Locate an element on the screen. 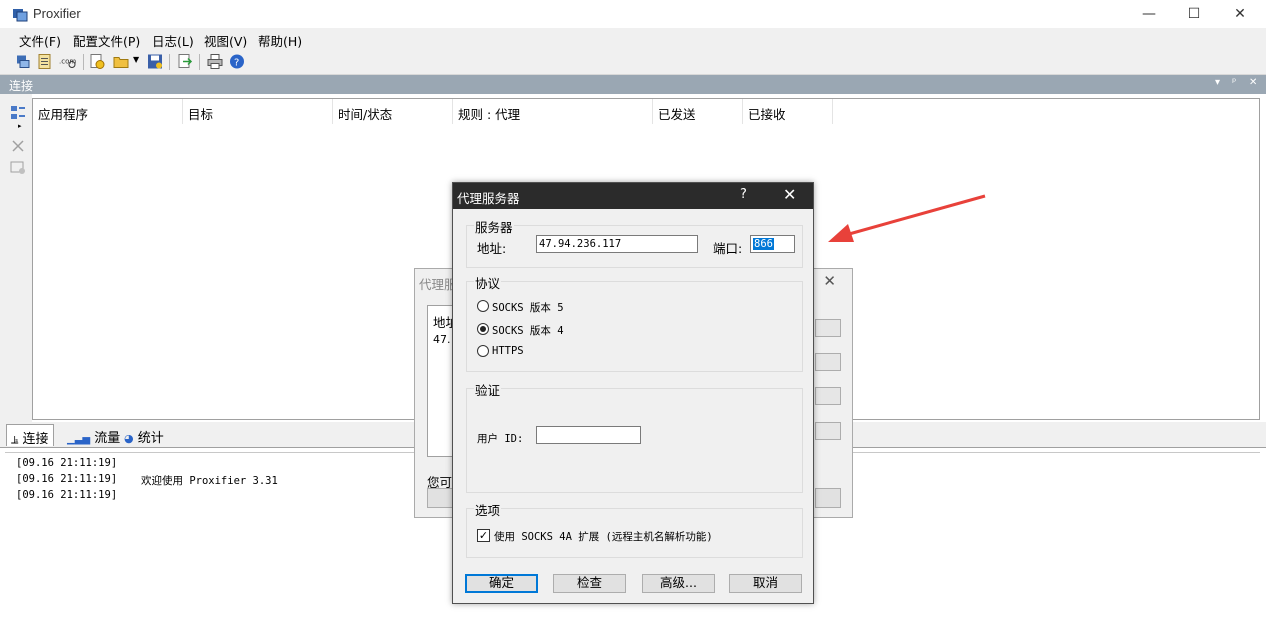 Image resolution: width=1266 pixels, height=628 pixels. open-profile-icon is located at coordinates (121, 61).